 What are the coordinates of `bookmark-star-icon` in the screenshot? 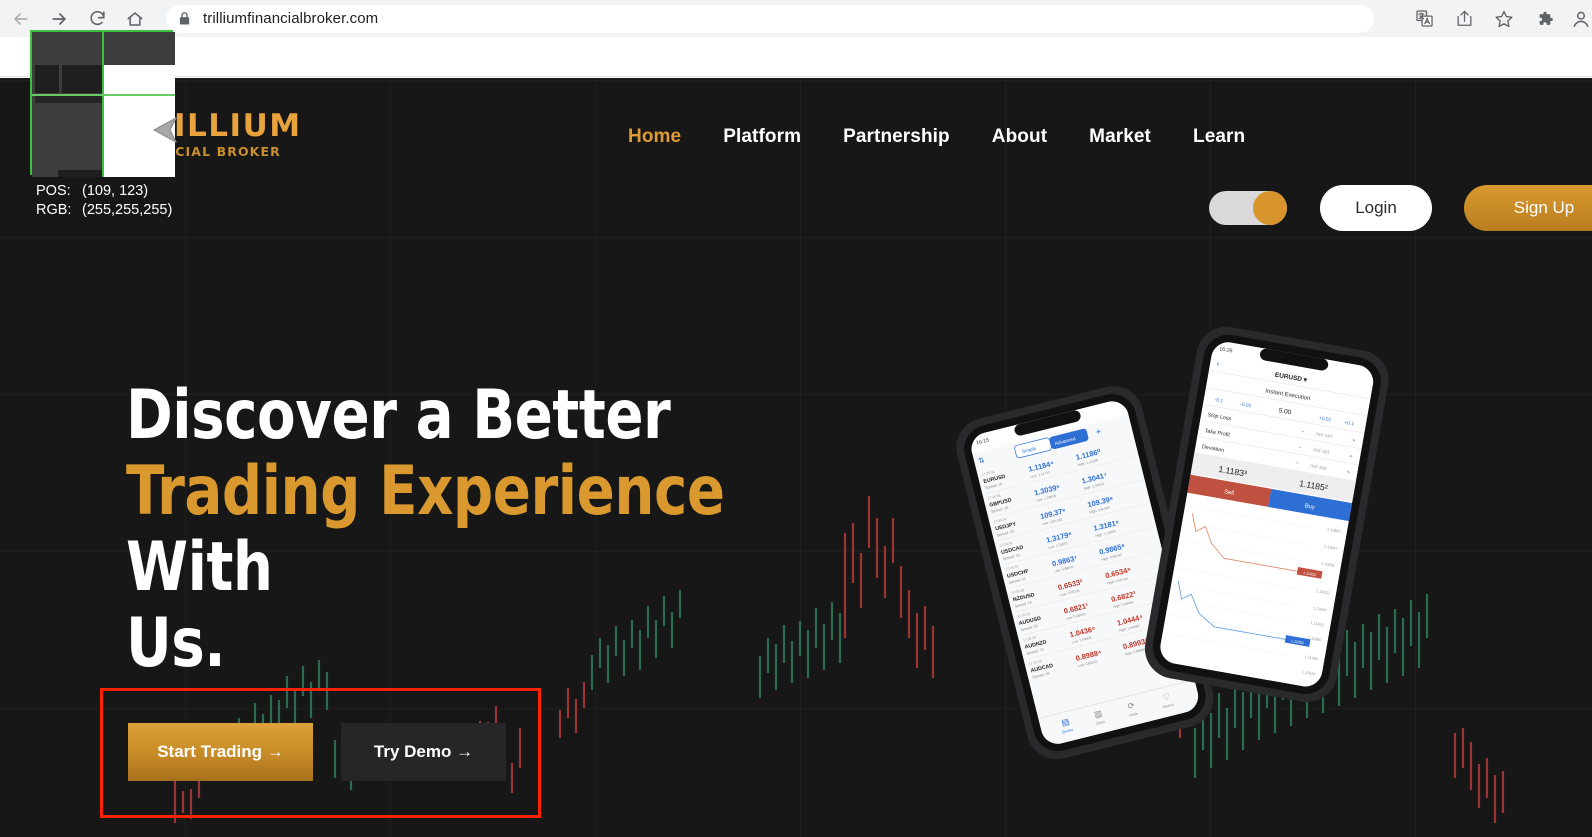 It's located at (1504, 19).